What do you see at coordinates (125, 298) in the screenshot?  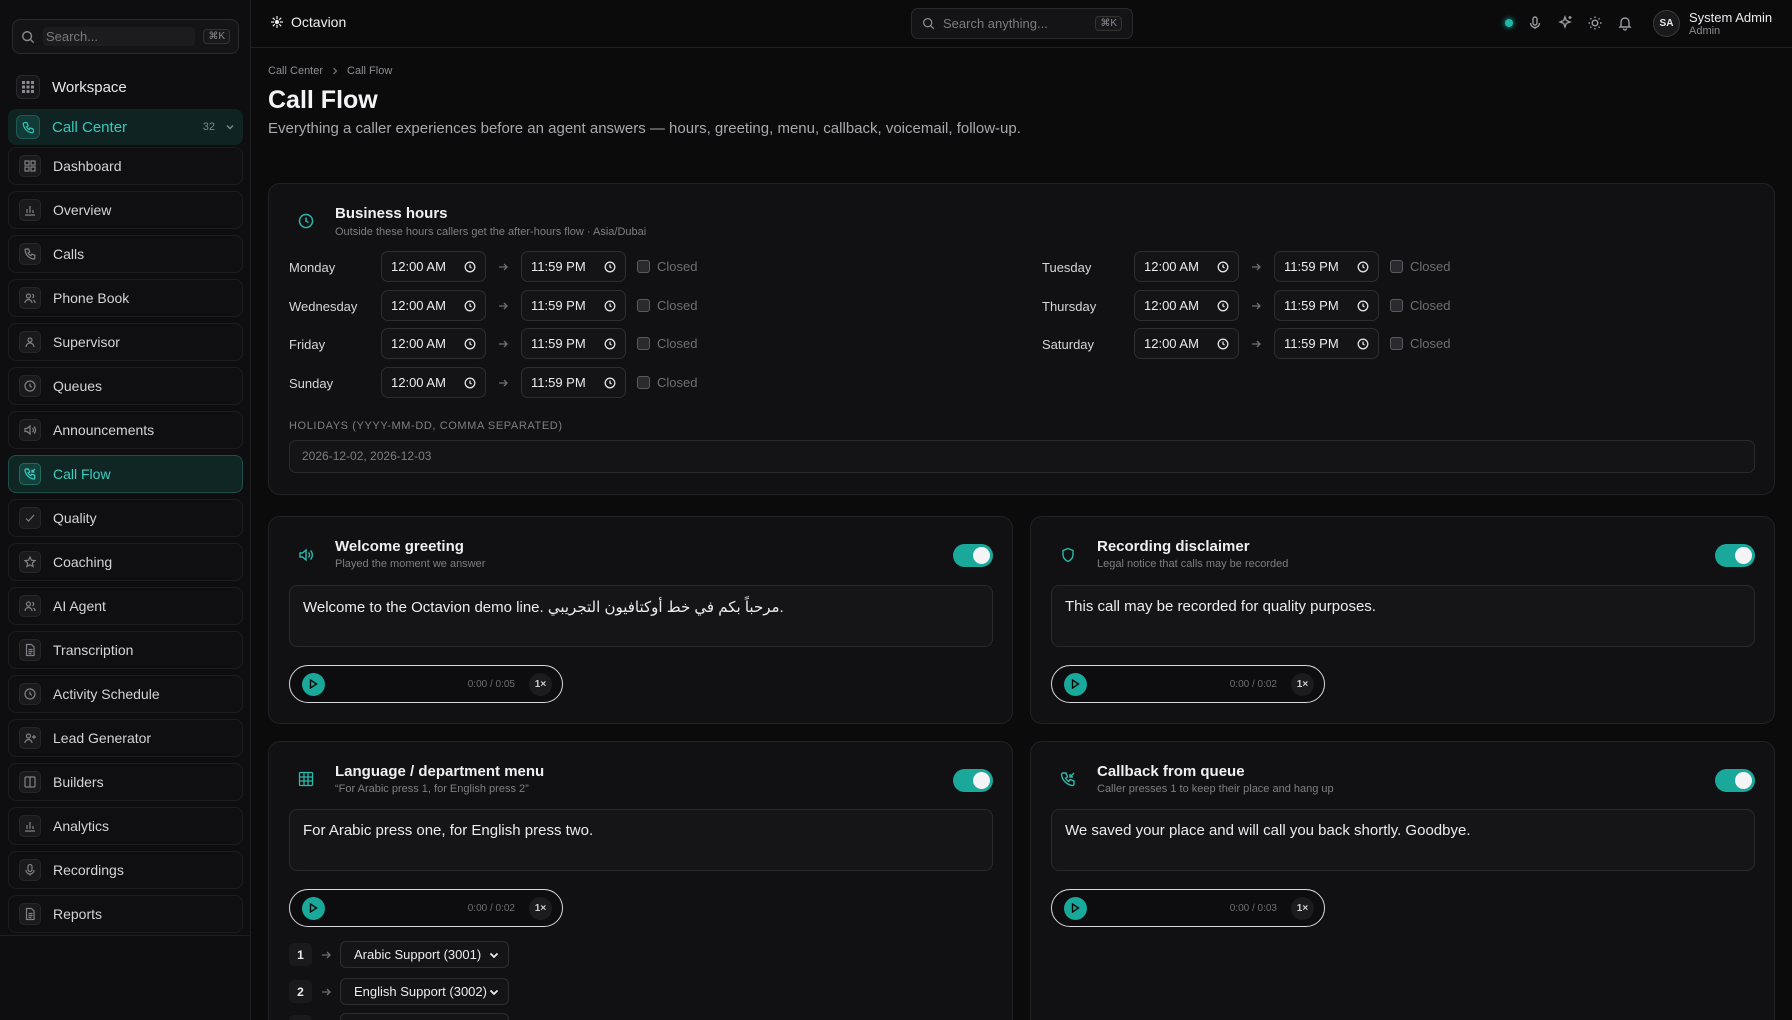 I see `sidebar-item-phone-book: Phone Book` at bounding box center [125, 298].